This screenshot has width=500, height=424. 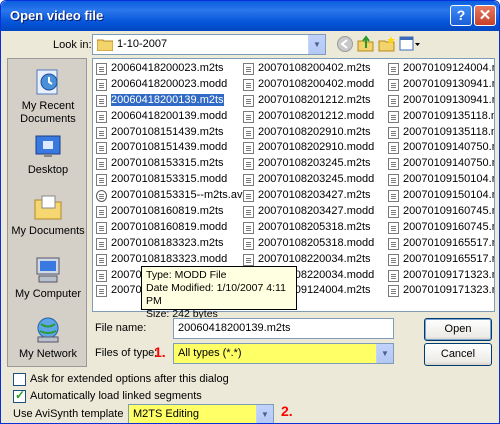 What do you see at coordinates (308, 69) in the screenshot?
I see `file-item: 20070108200402.m2ts` at bounding box center [308, 69].